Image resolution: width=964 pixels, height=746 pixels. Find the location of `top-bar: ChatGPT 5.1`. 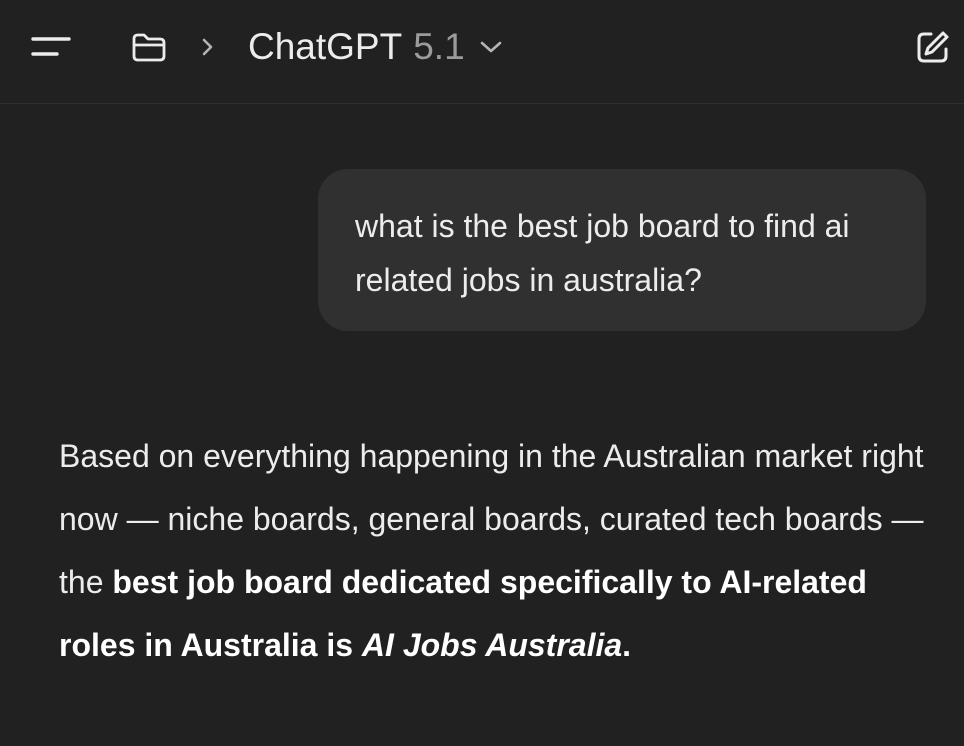

top-bar: ChatGPT 5.1 is located at coordinates (482, 52).